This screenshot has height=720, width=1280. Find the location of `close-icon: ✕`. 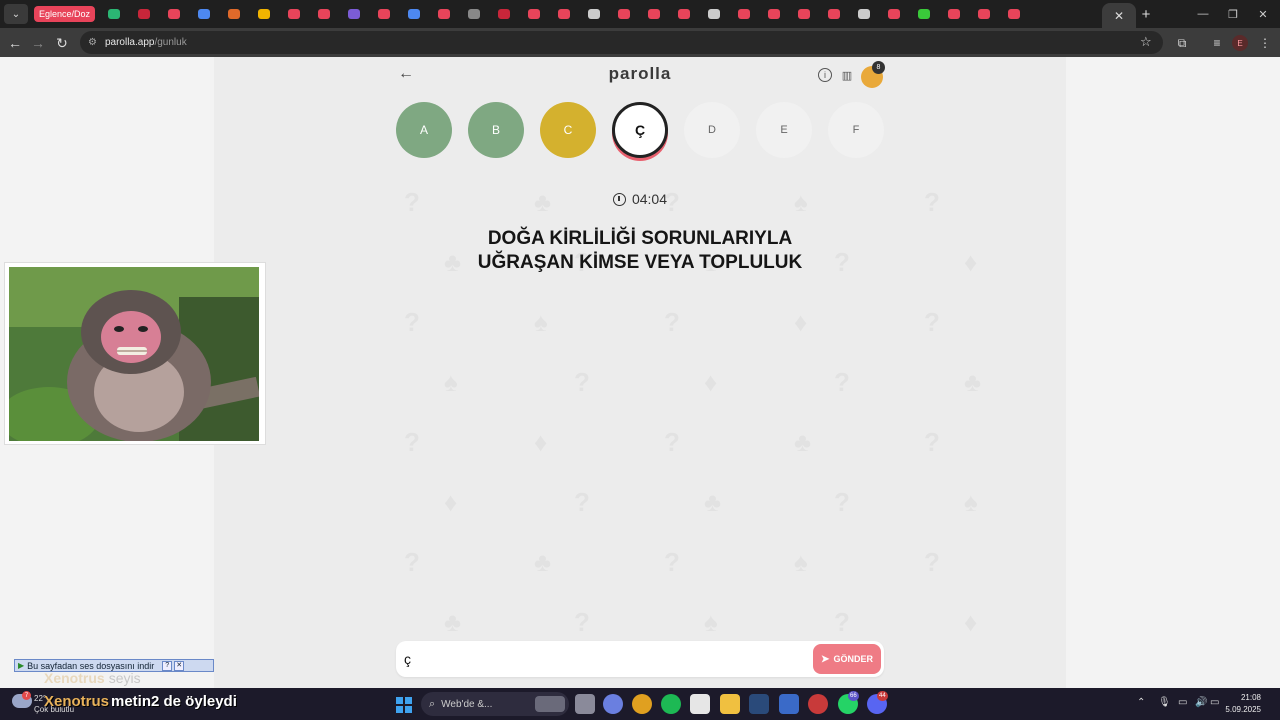

close-icon: ✕ is located at coordinates (179, 665).